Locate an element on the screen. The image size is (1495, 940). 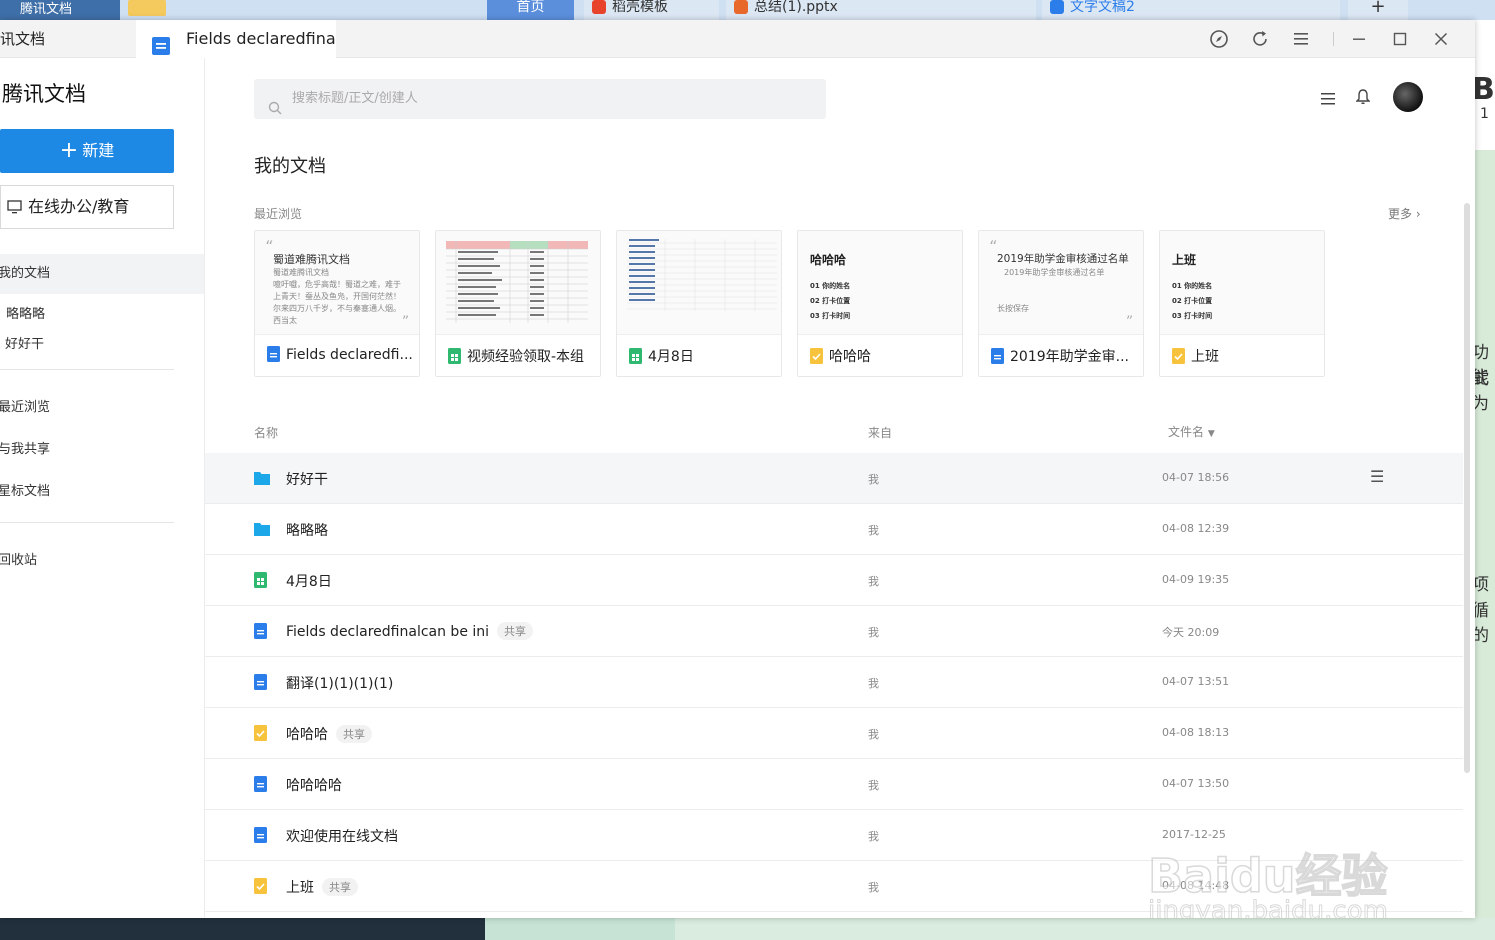
online-office-button: 在线办公/教育 is located at coordinates (87, 207).